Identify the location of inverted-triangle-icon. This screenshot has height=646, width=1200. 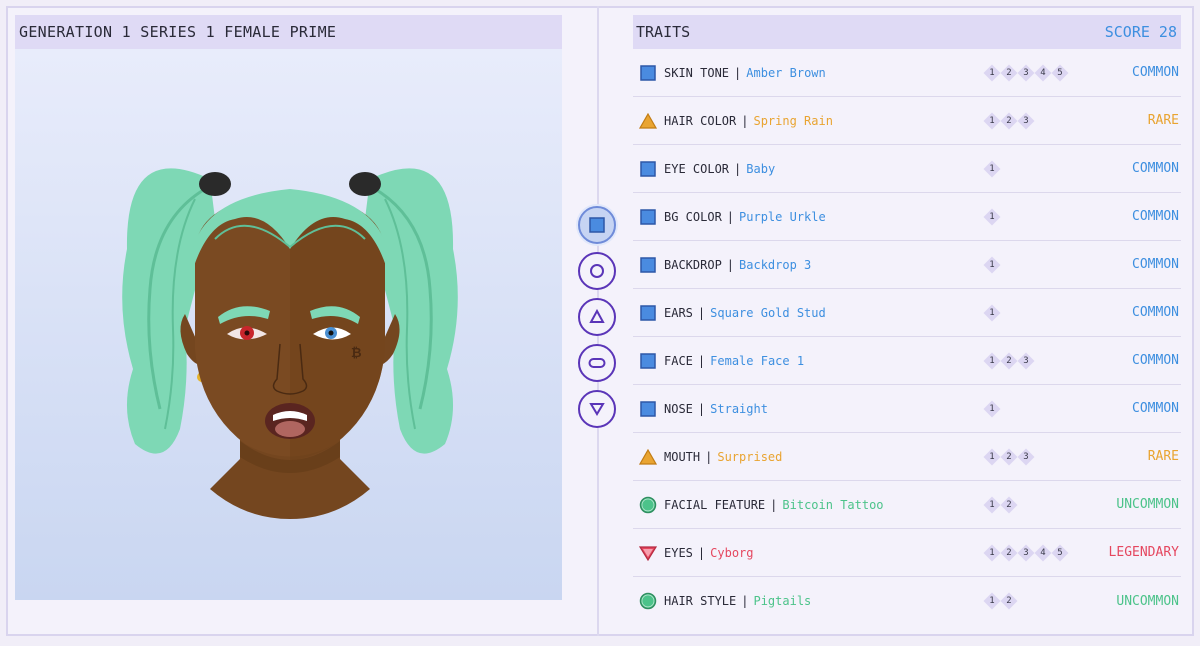
(597, 409).